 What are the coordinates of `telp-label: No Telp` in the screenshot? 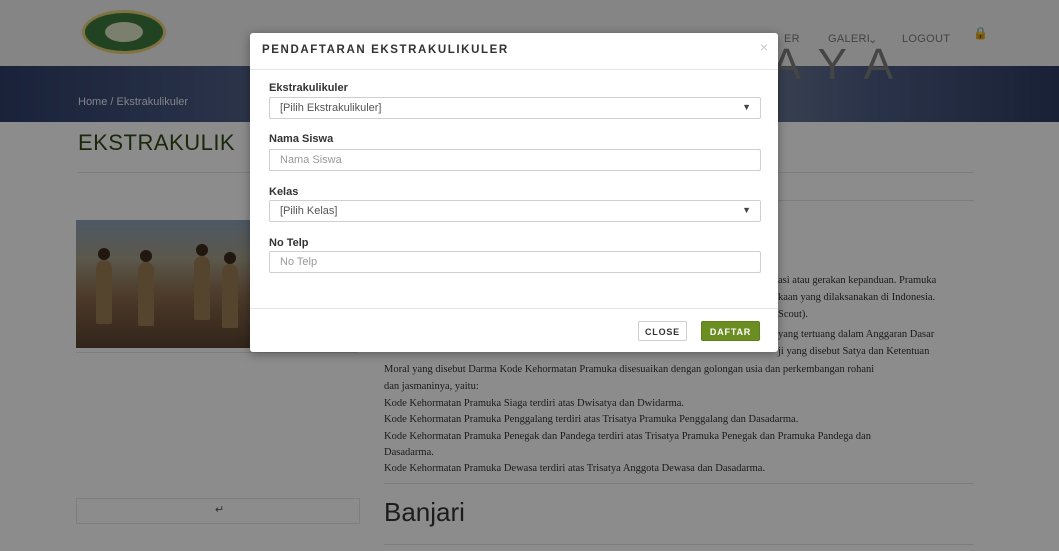 It's located at (289, 243).